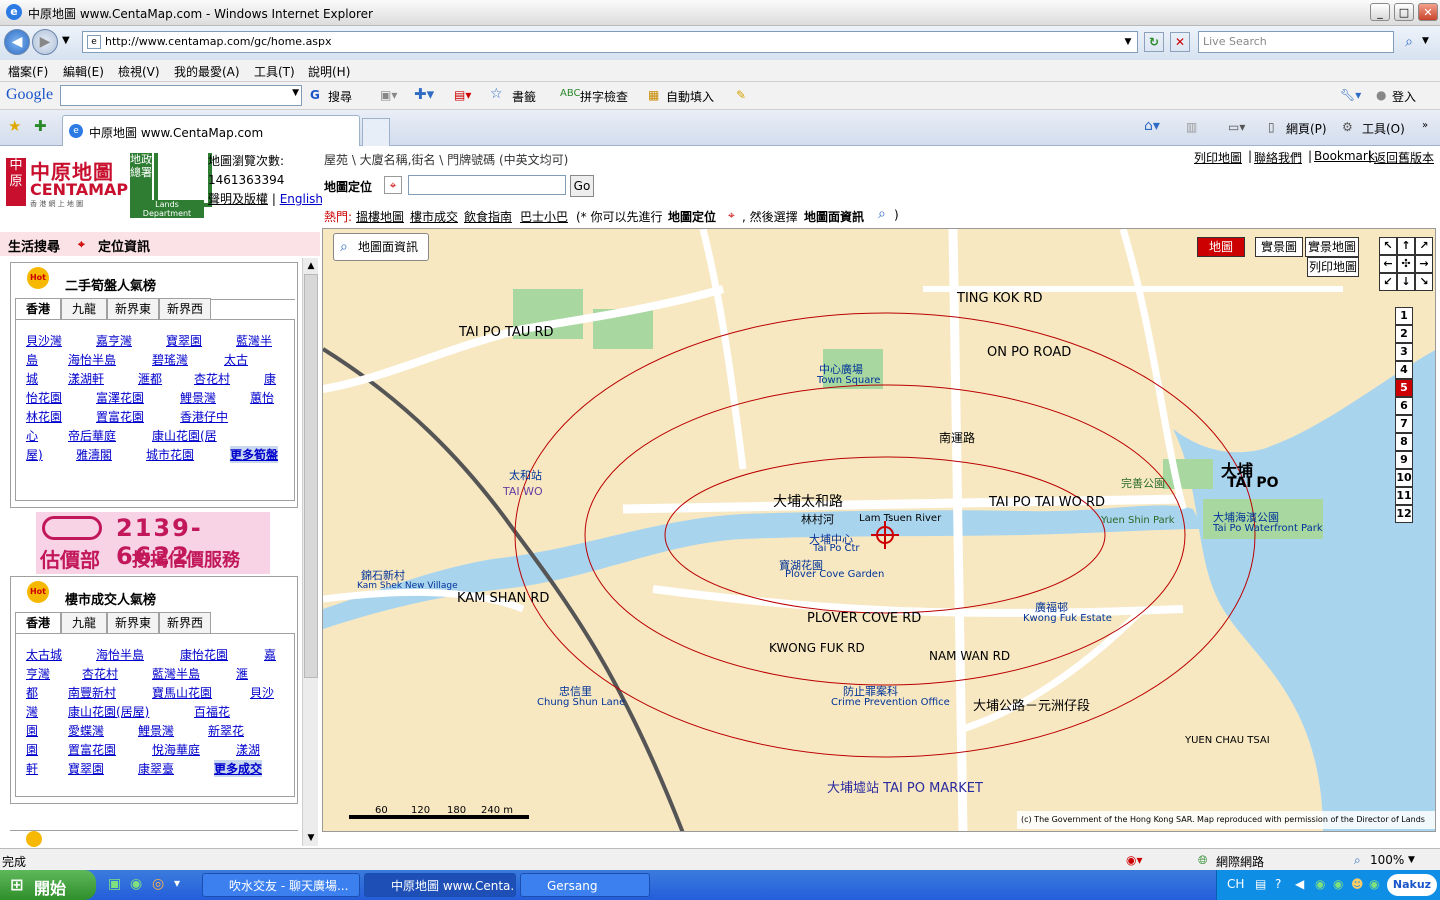 This screenshot has width=1440, height=900. Describe the element at coordinates (1333, 267) in the screenshot. I see `map-print-button: 列印地圖` at that location.